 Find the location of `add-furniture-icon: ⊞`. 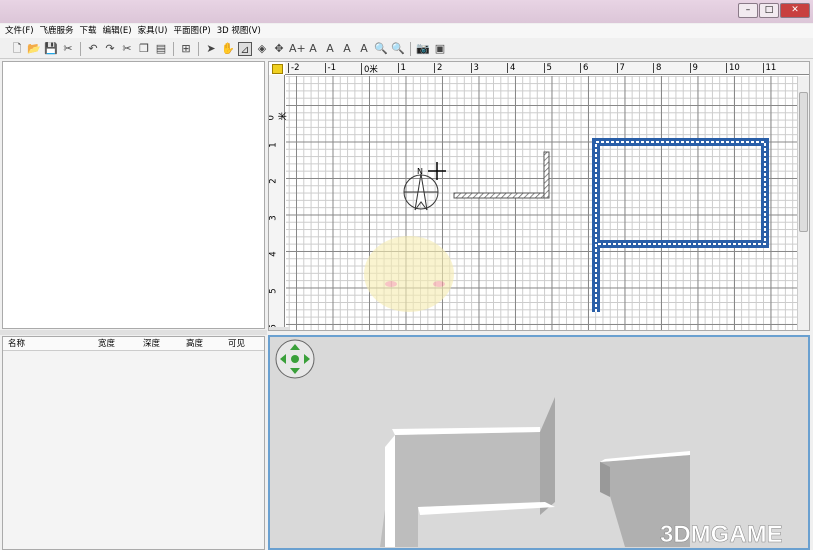

add-furniture-icon: ⊞ is located at coordinates (186, 49).